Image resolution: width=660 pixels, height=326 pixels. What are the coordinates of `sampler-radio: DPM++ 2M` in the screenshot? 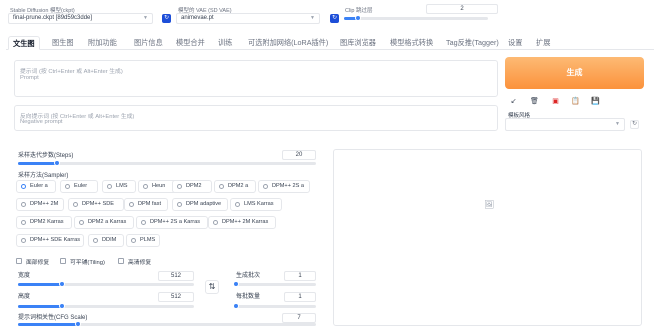 It's located at (40, 204).